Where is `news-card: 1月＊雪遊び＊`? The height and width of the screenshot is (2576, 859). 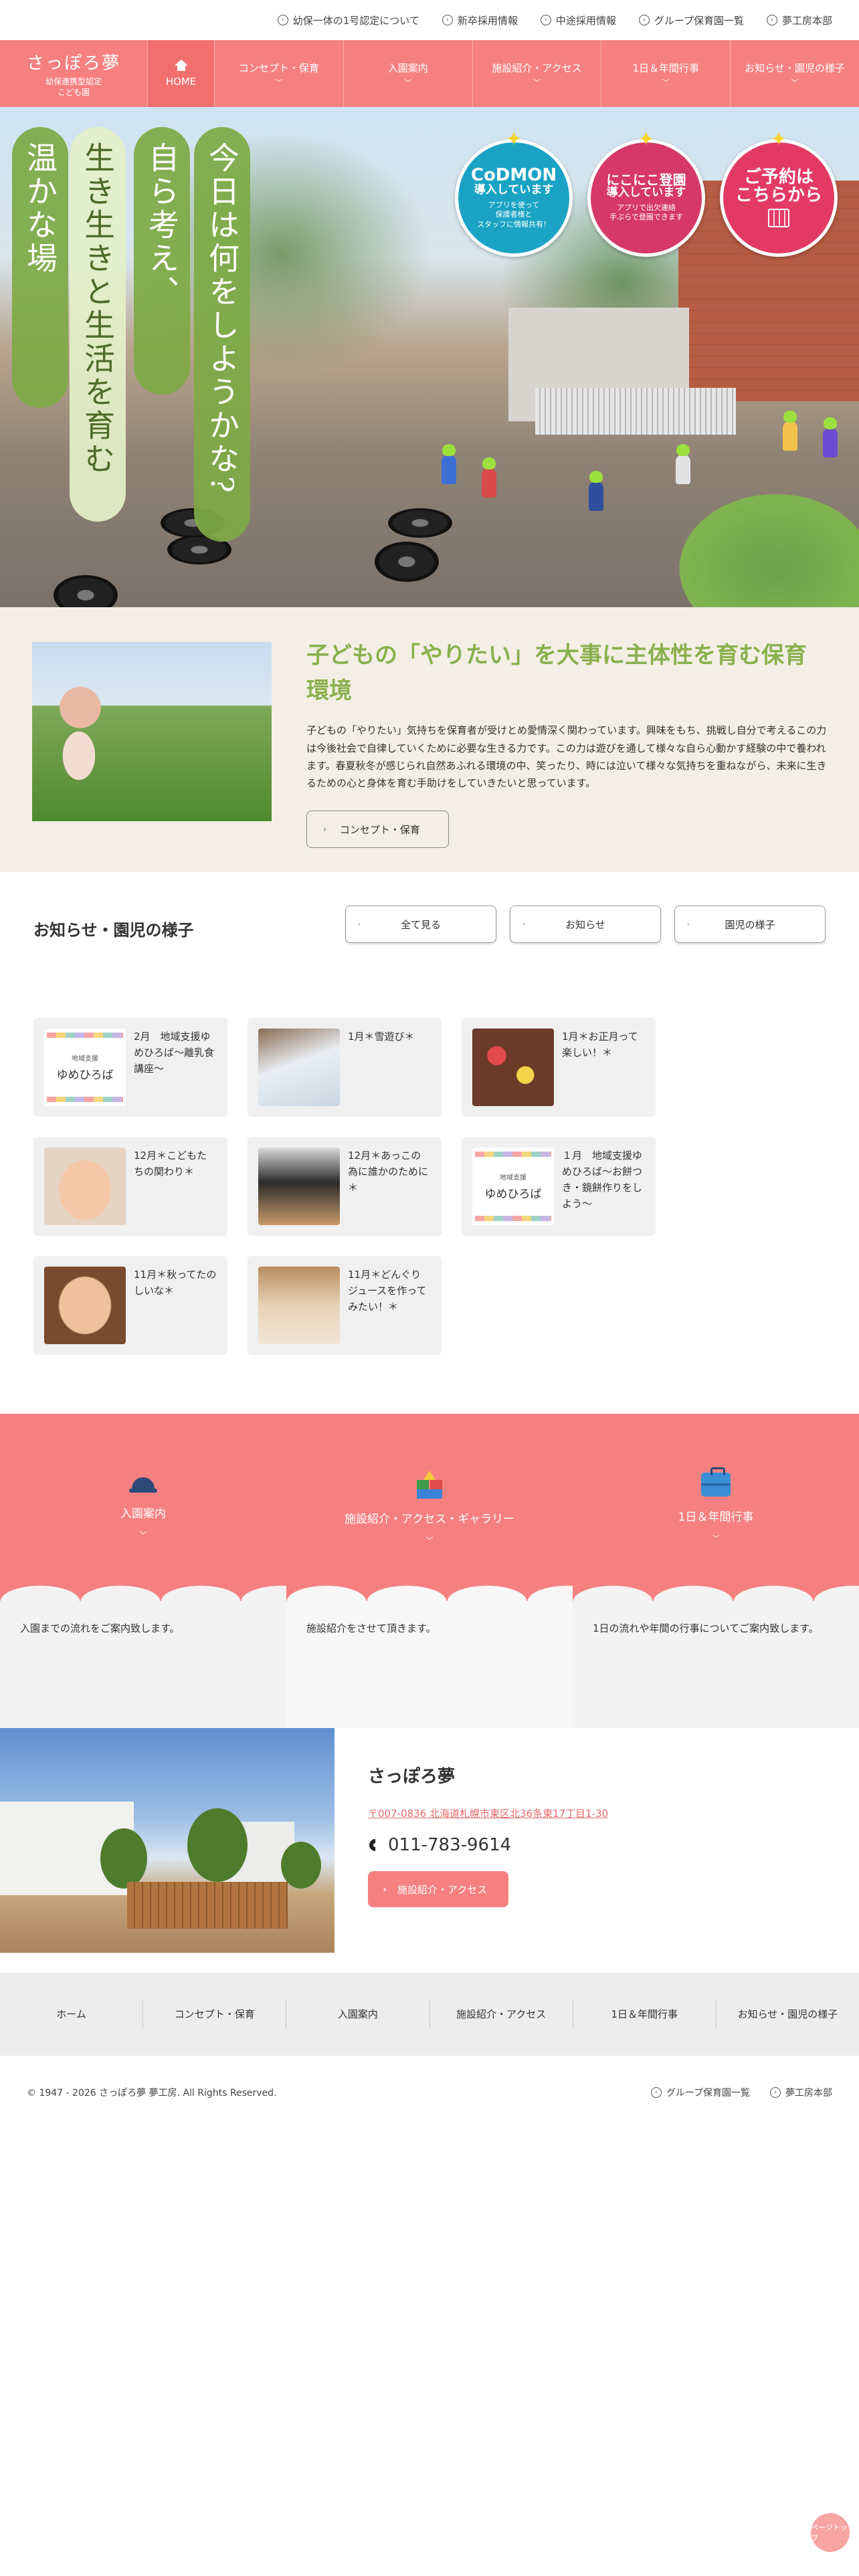
news-card: 1月＊雪遊び＊ is located at coordinates (345, 1067).